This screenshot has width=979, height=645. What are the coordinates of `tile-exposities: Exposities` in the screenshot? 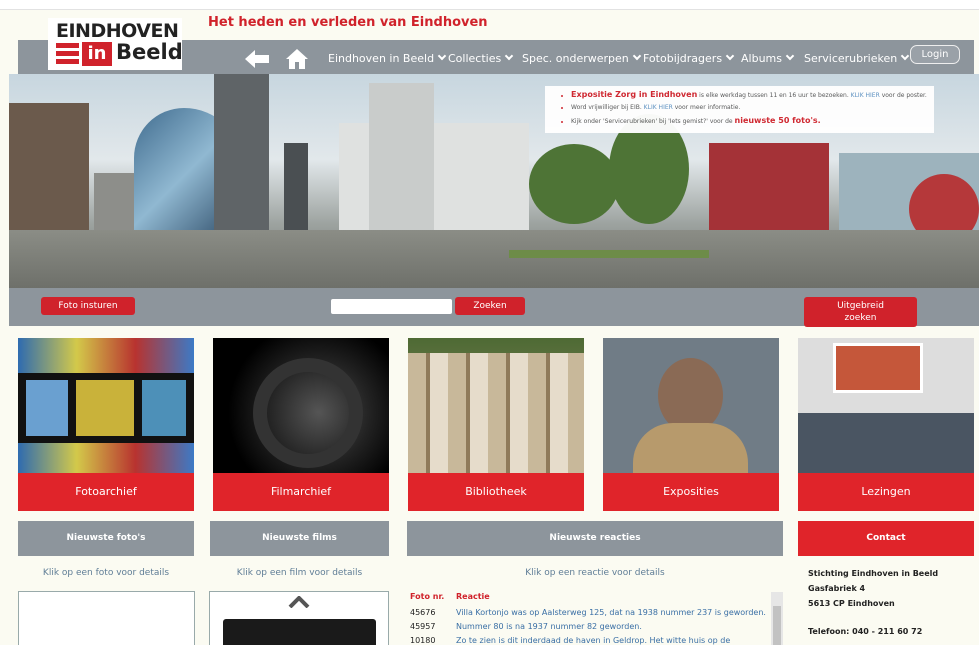 It's located at (691, 424).